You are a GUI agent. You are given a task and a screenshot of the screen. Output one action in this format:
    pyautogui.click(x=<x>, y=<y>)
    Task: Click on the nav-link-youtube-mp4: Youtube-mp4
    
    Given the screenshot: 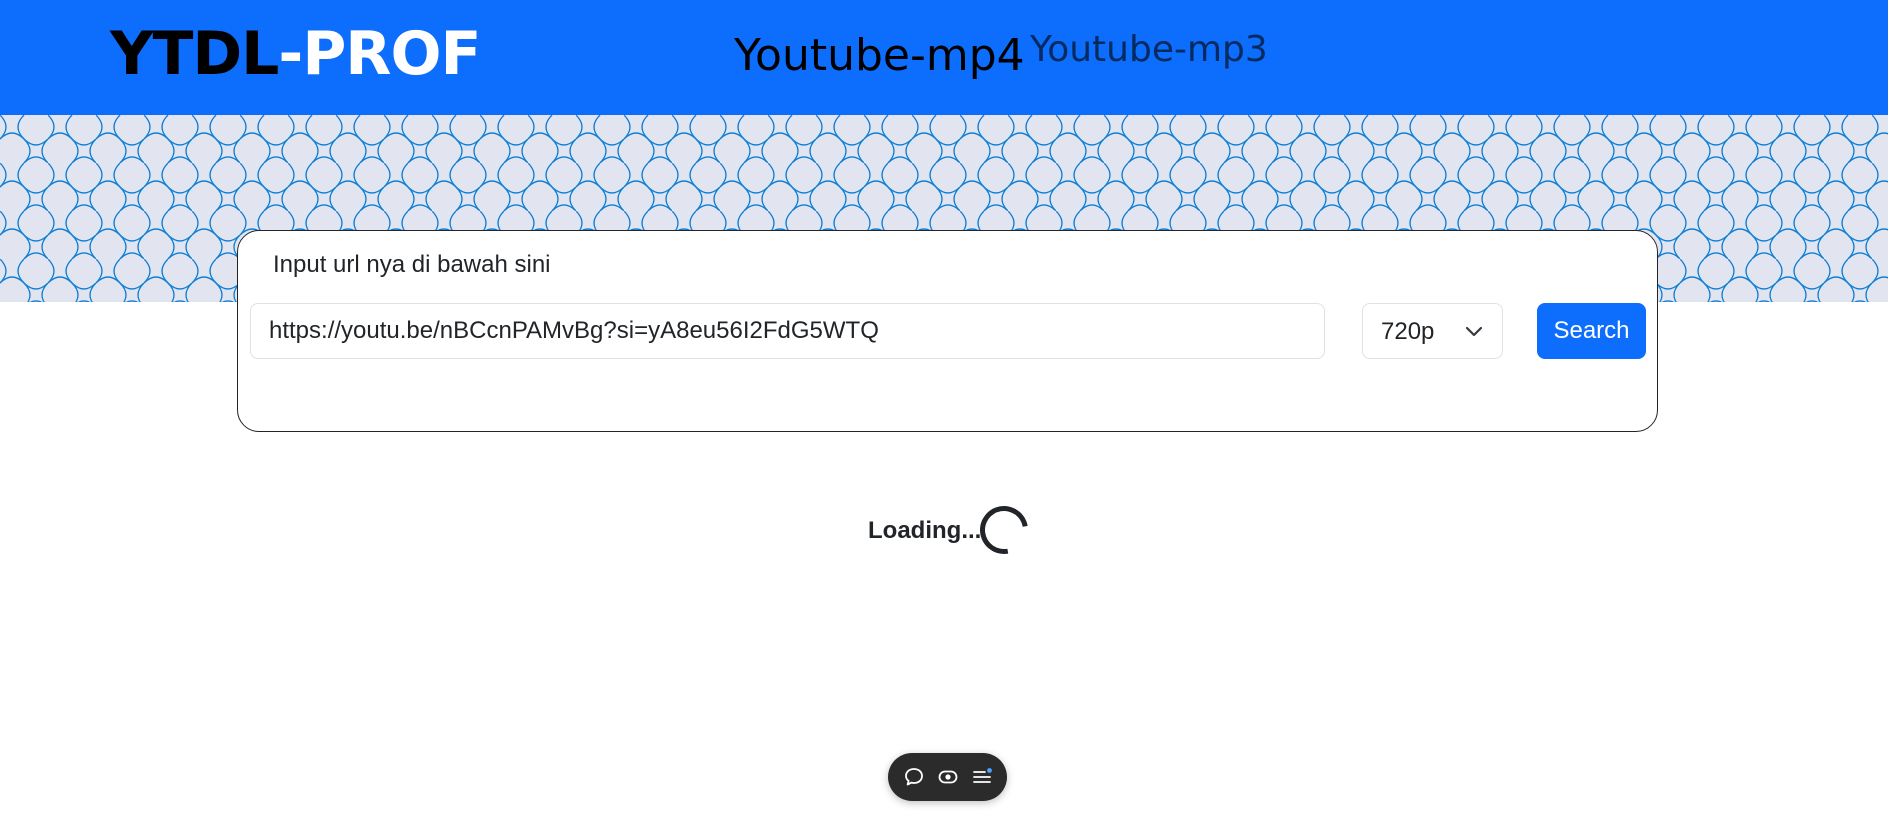 What is the action you would take?
    pyautogui.click(x=879, y=56)
    